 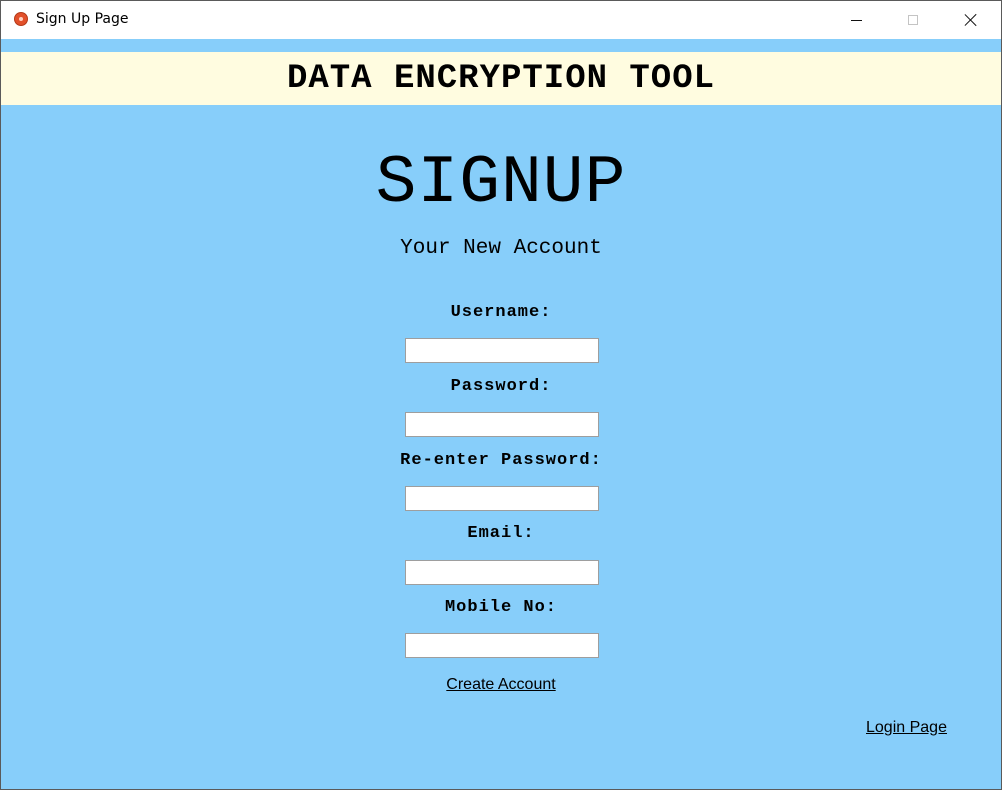 I want to click on title-bar: Sign Up Page, so click(x=501, y=20).